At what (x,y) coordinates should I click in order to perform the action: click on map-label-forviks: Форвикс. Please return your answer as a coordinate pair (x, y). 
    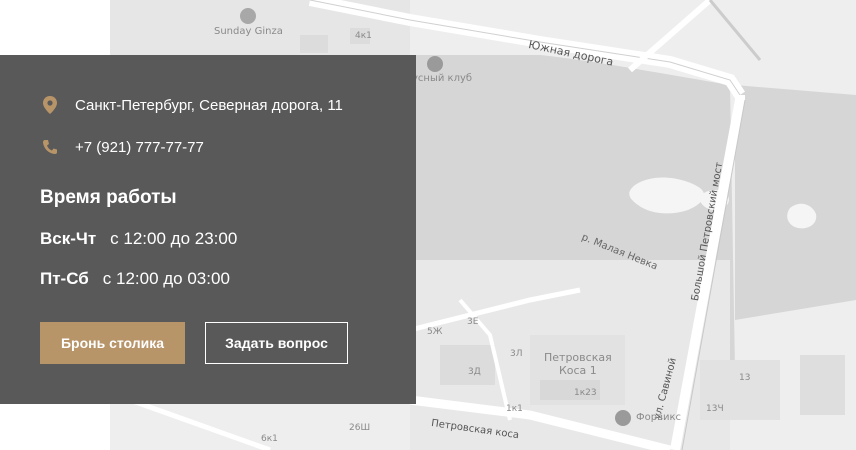
    Looking at the image, I should click on (659, 417).